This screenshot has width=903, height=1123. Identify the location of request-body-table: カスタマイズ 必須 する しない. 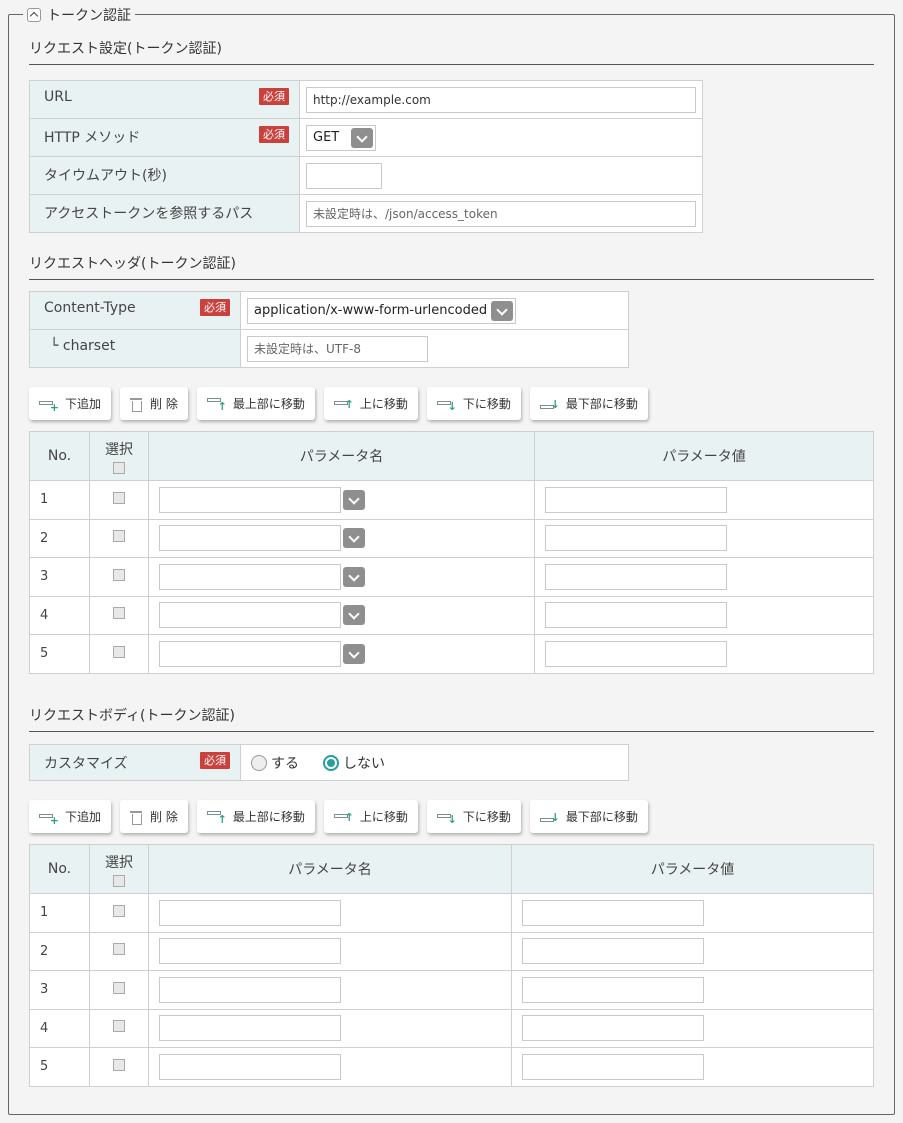
(329, 762).